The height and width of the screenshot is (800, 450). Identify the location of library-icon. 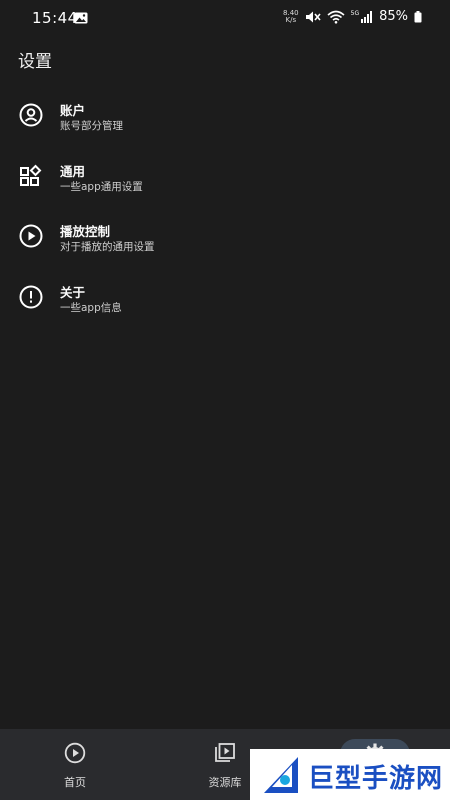
(225, 752).